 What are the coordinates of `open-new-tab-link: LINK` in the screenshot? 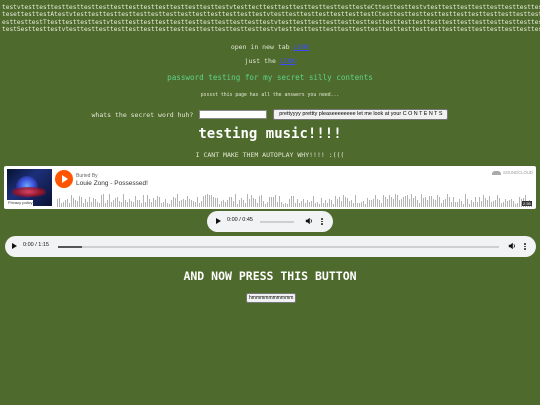 It's located at (301, 47).